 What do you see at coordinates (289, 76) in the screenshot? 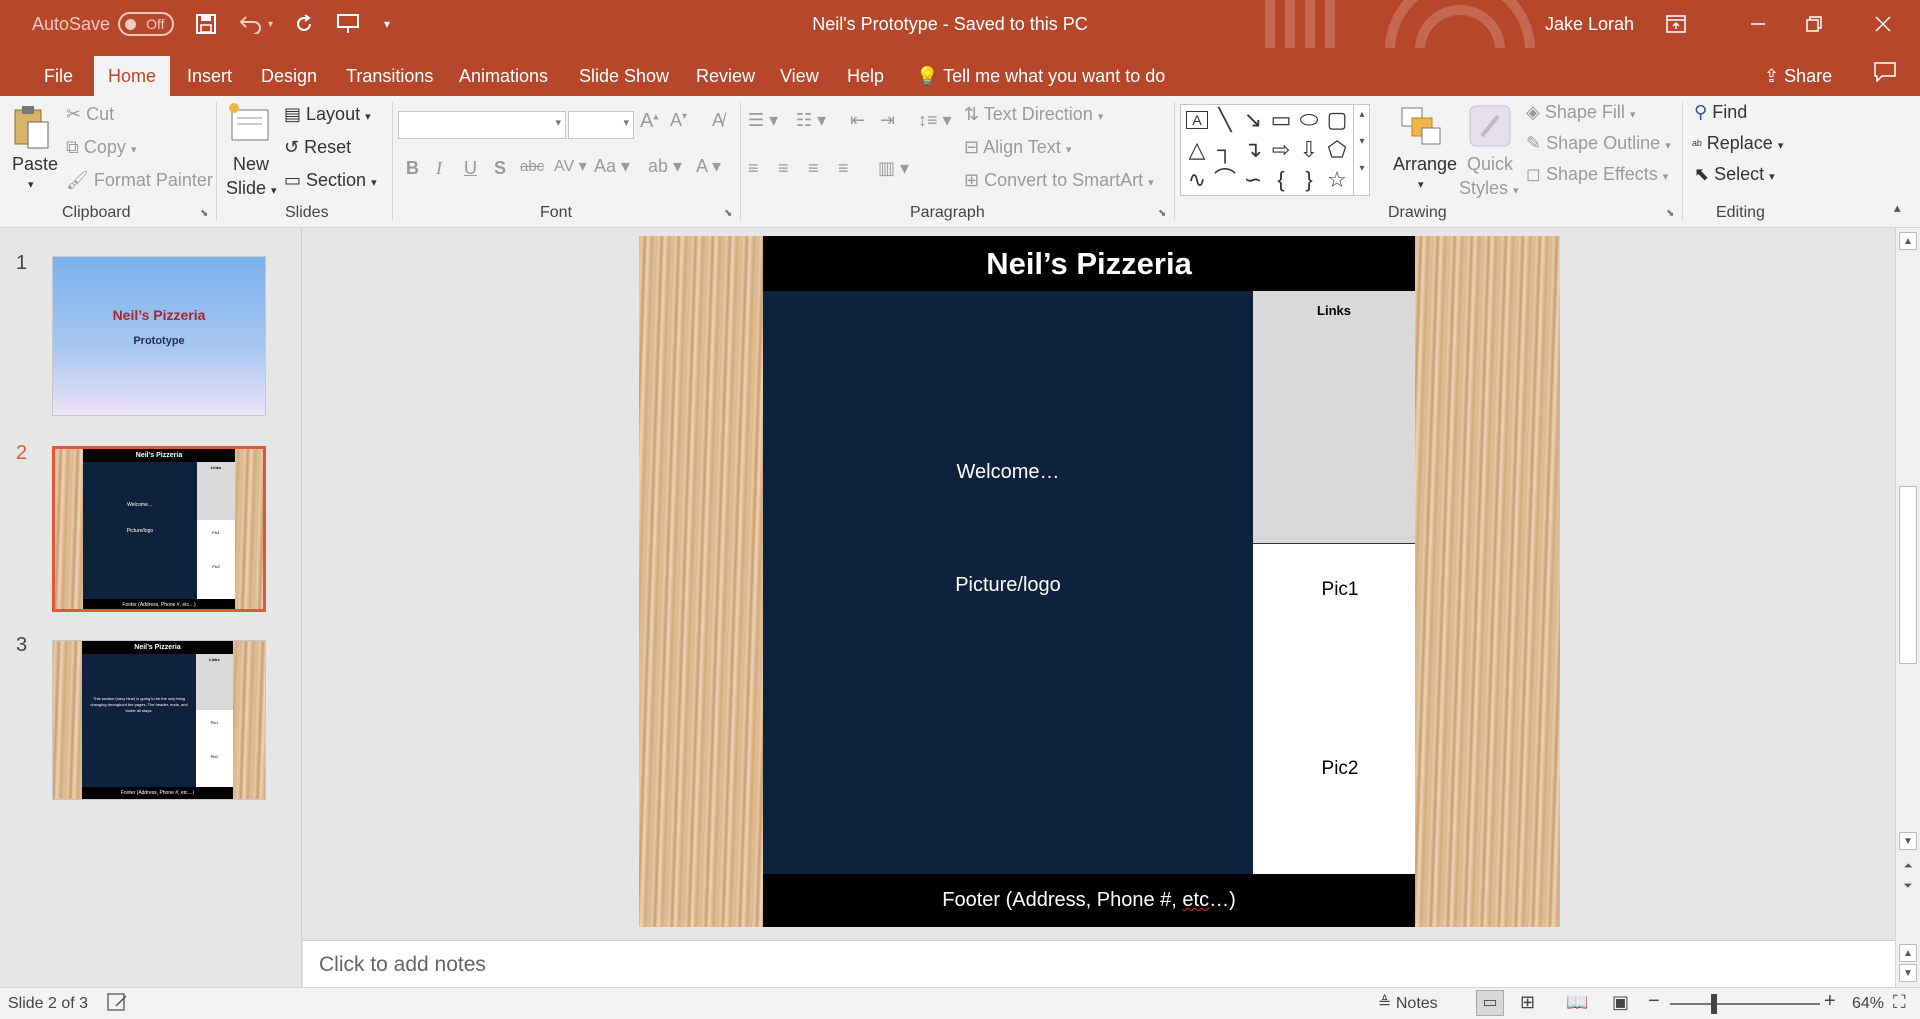
I see `tab-design: Design` at bounding box center [289, 76].